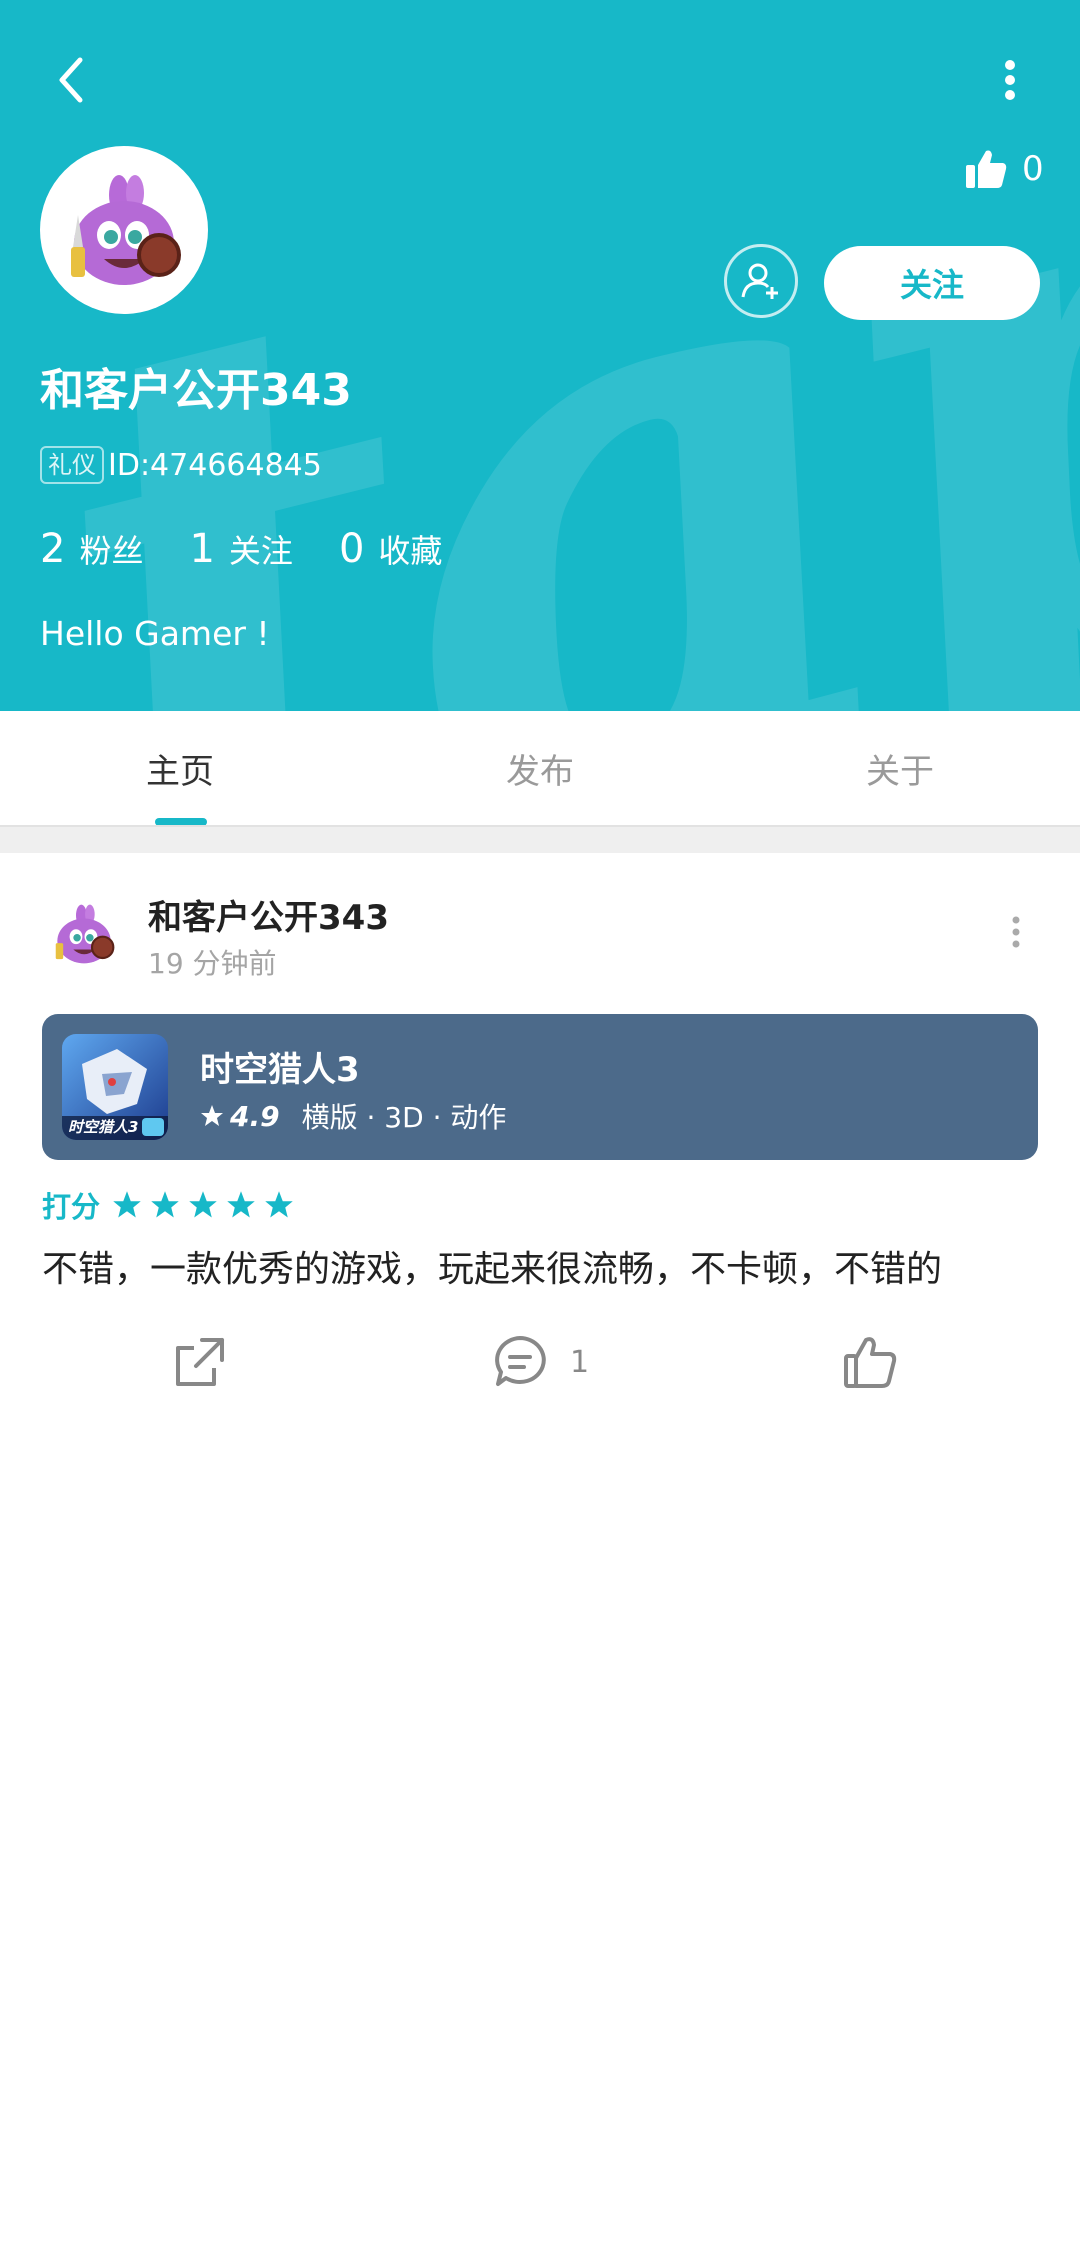  Describe the element at coordinates (268, 914) in the screenshot. I see `post-author-name: 和客户公开343` at that location.